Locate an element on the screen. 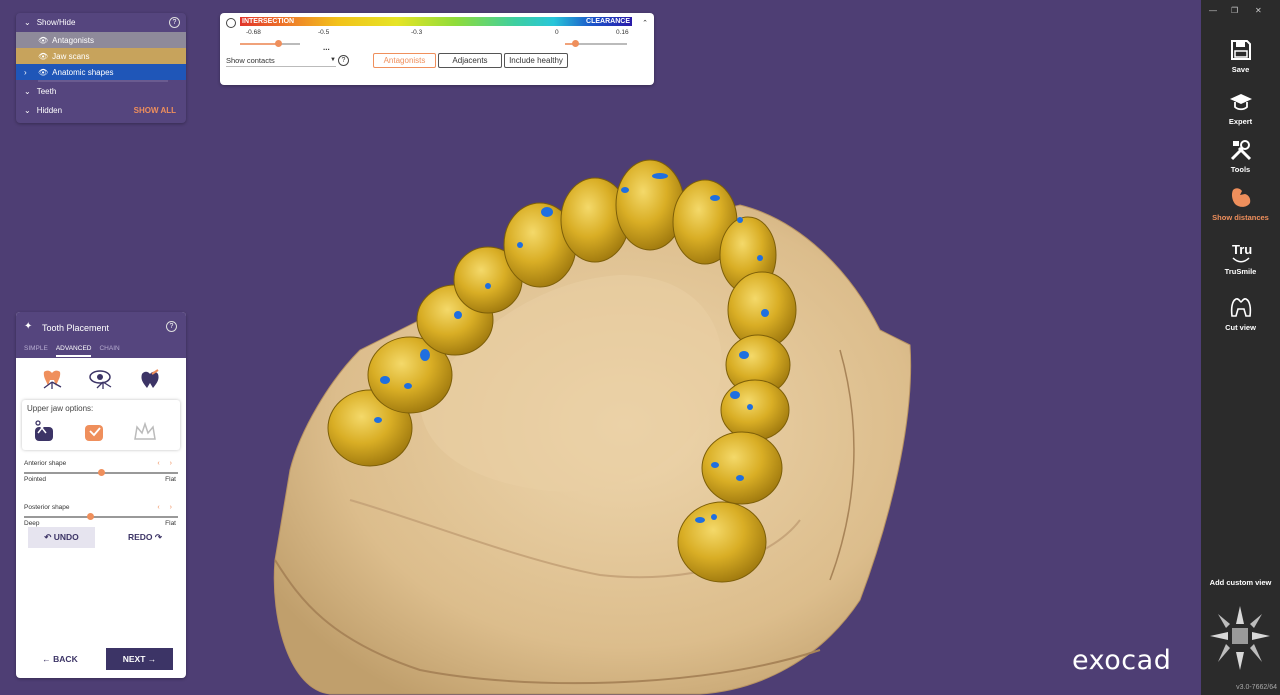  slider-name: Anterior shape is located at coordinates (45, 463).